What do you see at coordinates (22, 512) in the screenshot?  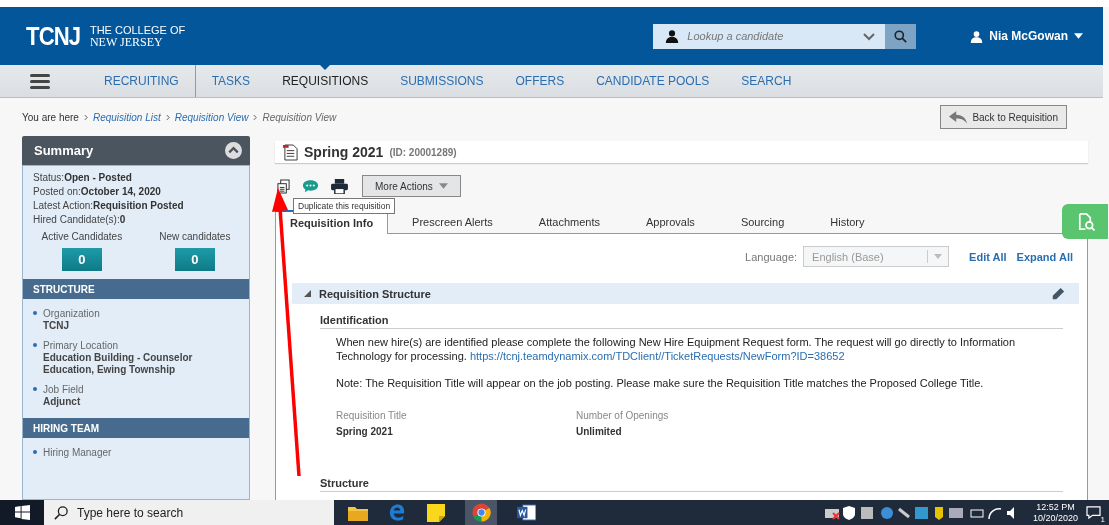 I see `windows-start-icon` at bounding box center [22, 512].